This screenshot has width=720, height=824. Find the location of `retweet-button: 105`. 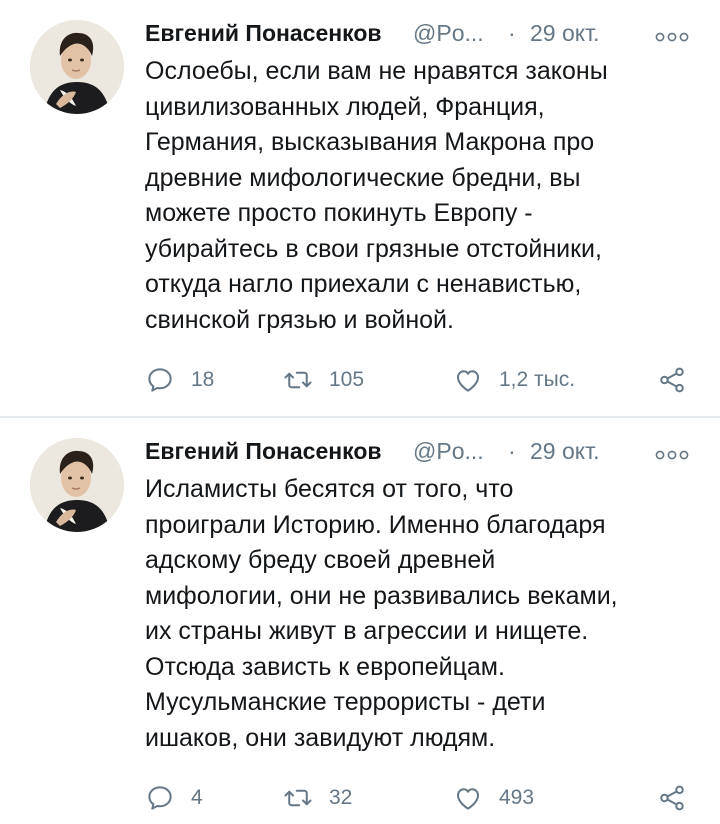

retweet-button: 105 is located at coordinates (323, 380).